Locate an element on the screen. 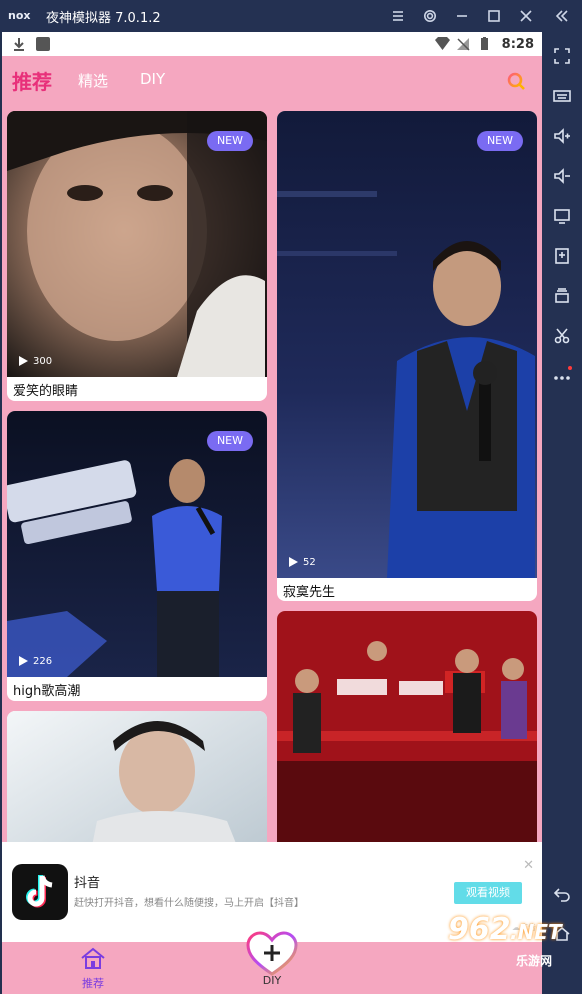 This screenshot has height=994, width=582. stack-icon is located at coordinates (562, 295).